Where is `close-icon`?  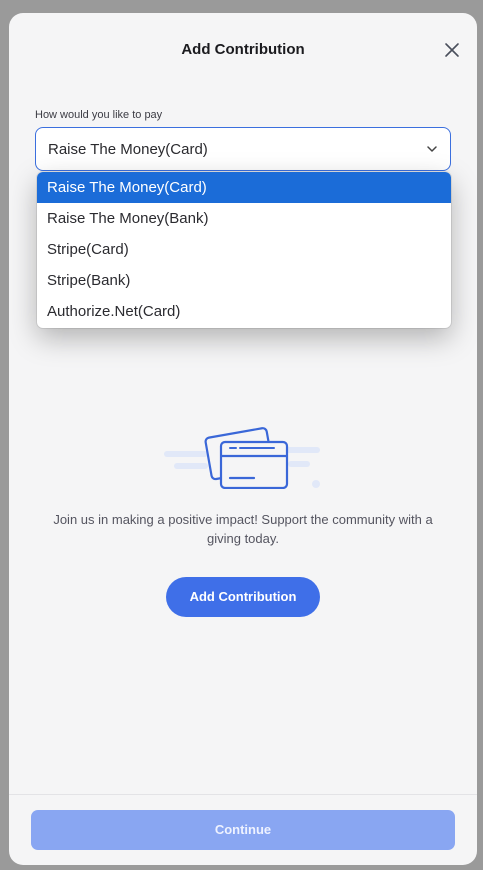
close-icon is located at coordinates (452, 50).